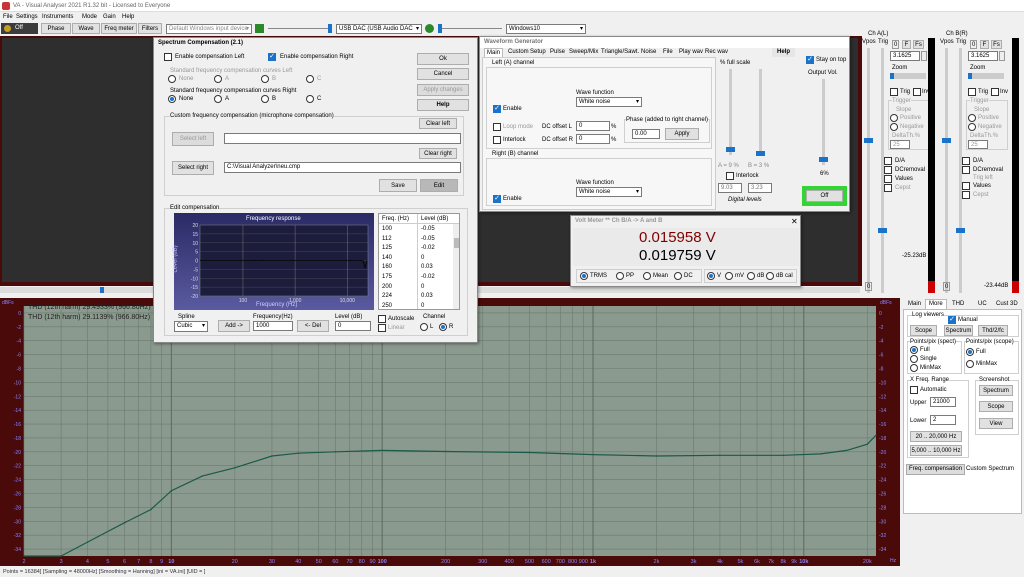 This screenshot has height=577, width=1024. What do you see at coordinates (996, 390) in the screenshot?
I see `screenshot-spectrum-button: Spectrum` at bounding box center [996, 390].